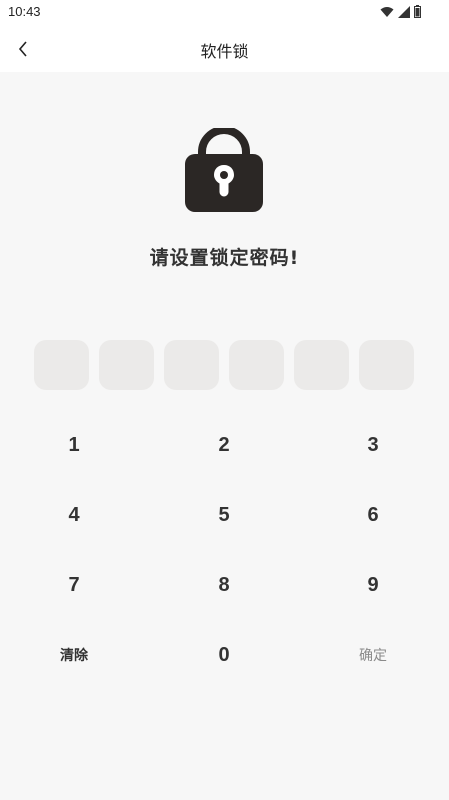 The height and width of the screenshot is (800, 449). I want to click on key-0: 0, so click(224, 655).